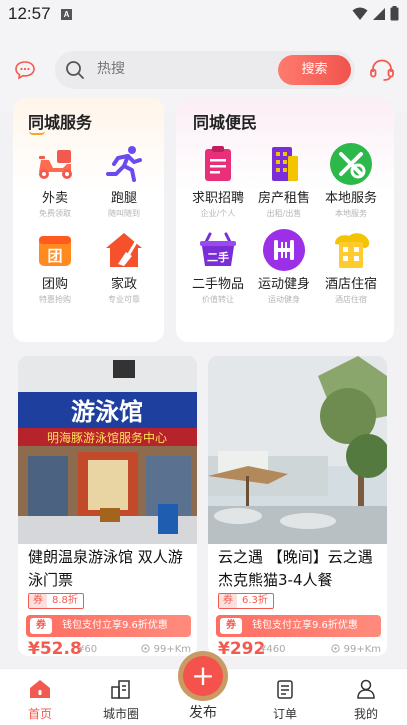  I want to click on search-button: 搜索, so click(314, 70).